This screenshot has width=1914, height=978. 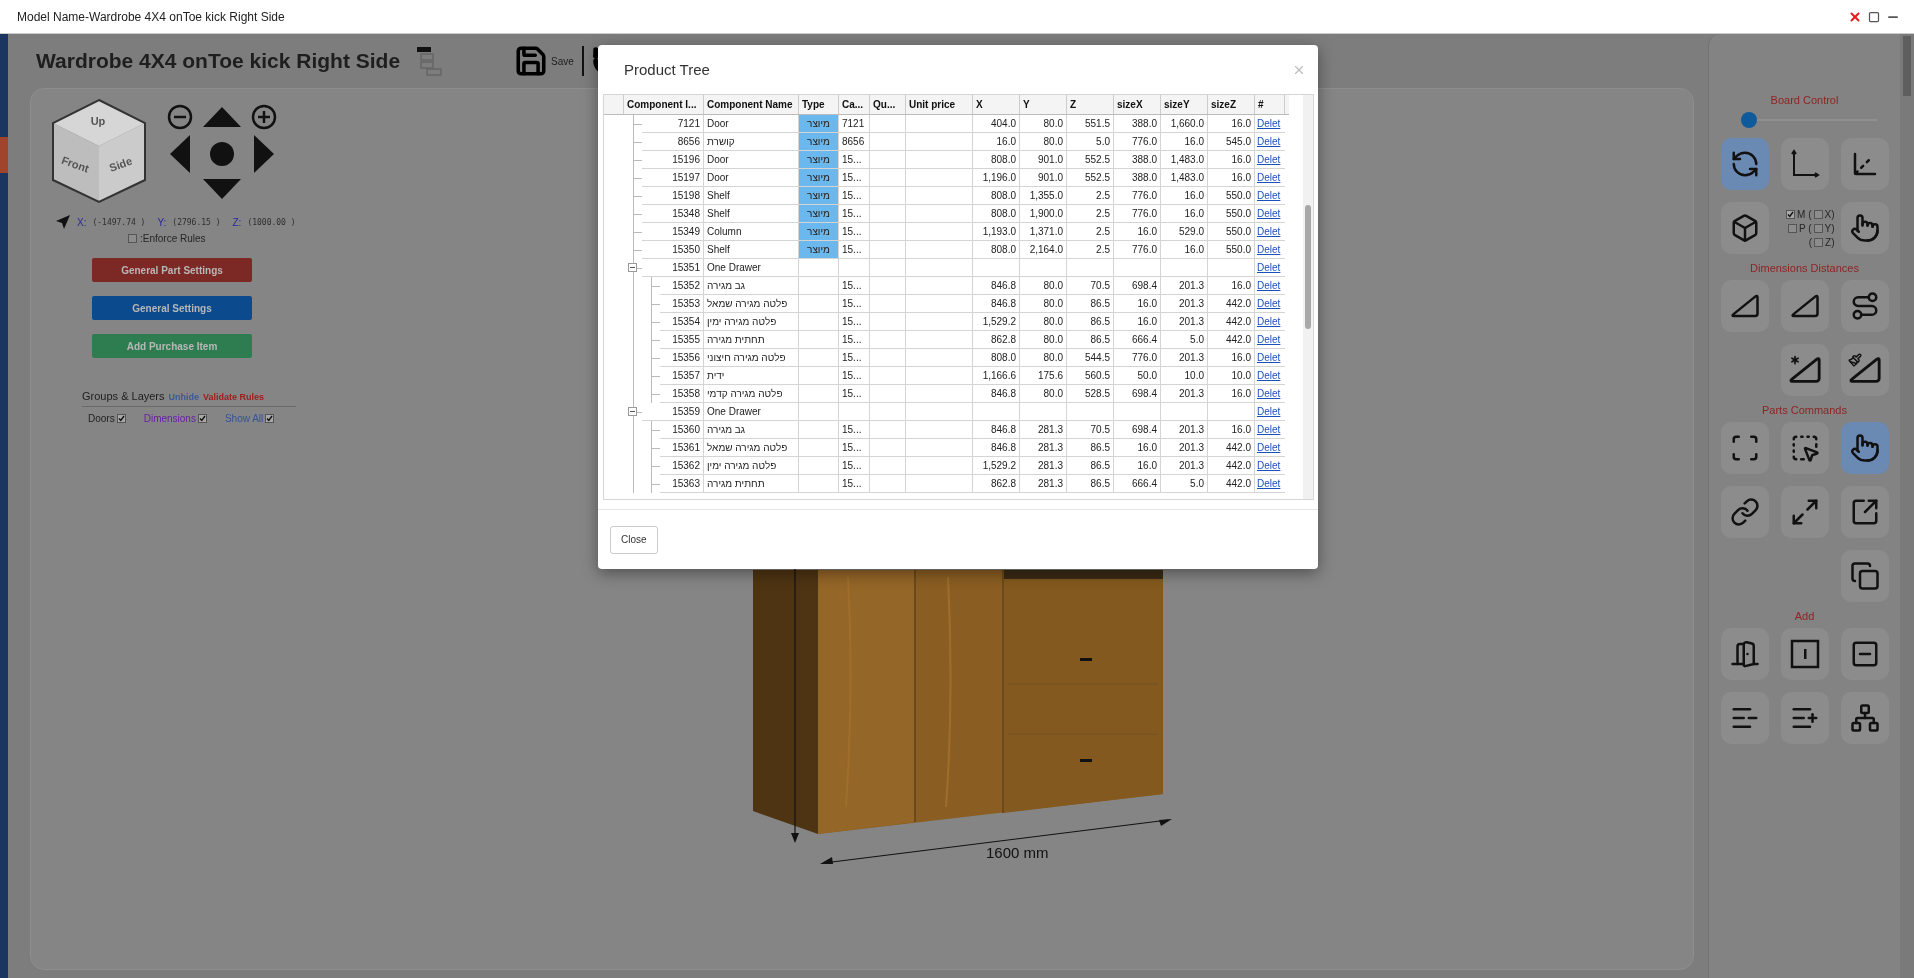 I want to click on settings-button: General Settings, so click(x=172, y=308).